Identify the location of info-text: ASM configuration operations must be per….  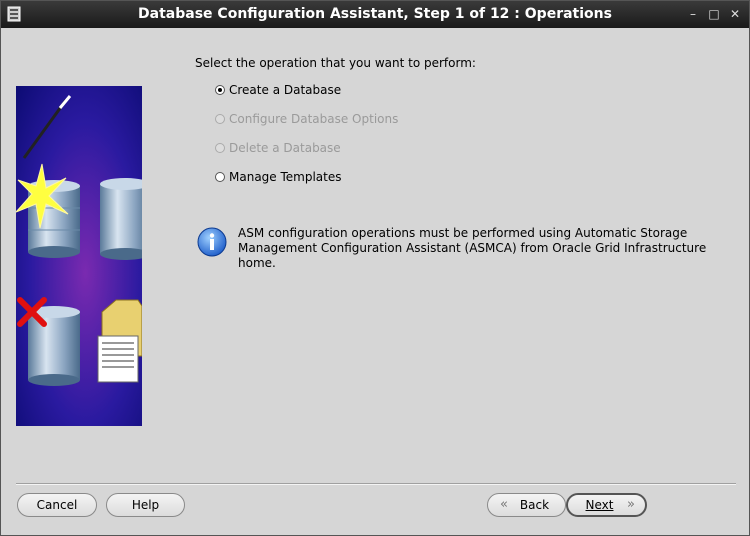
(488, 248).